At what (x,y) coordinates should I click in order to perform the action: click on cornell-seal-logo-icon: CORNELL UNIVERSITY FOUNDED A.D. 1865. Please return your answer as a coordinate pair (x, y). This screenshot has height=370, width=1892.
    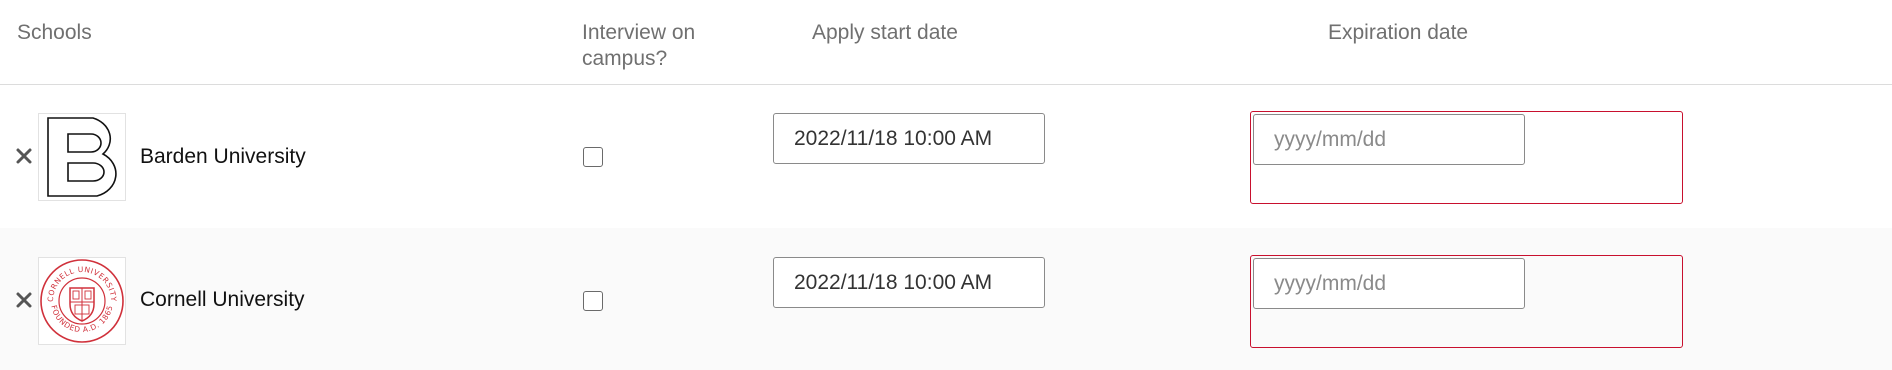
    Looking at the image, I should click on (82, 301).